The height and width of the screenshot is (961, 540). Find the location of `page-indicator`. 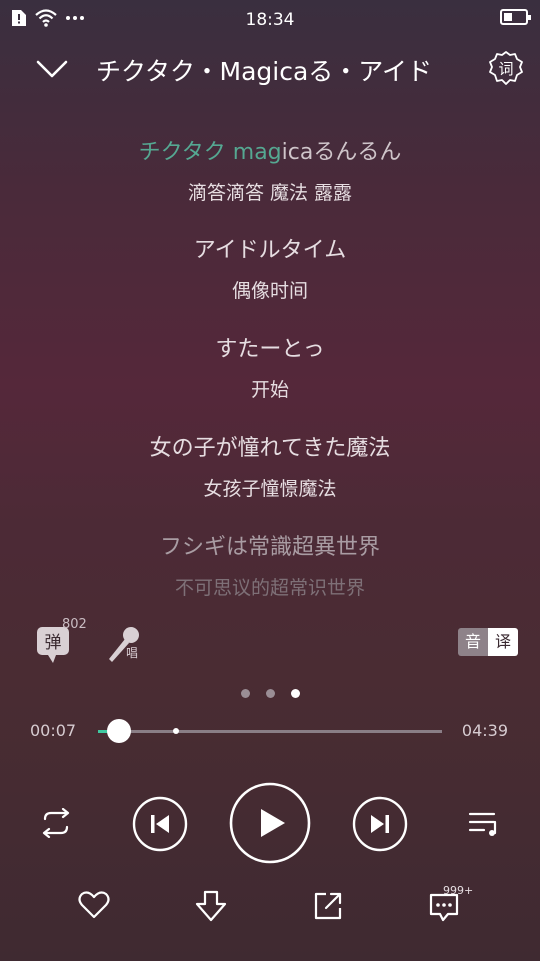

page-indicator is located at coordinates (270, 693).